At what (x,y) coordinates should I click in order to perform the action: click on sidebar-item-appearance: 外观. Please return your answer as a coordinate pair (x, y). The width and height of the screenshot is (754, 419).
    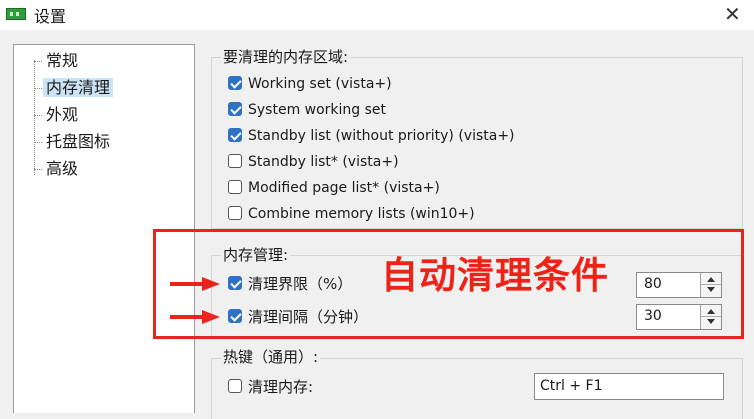
    Looking at the image, I should click on (56, 115).